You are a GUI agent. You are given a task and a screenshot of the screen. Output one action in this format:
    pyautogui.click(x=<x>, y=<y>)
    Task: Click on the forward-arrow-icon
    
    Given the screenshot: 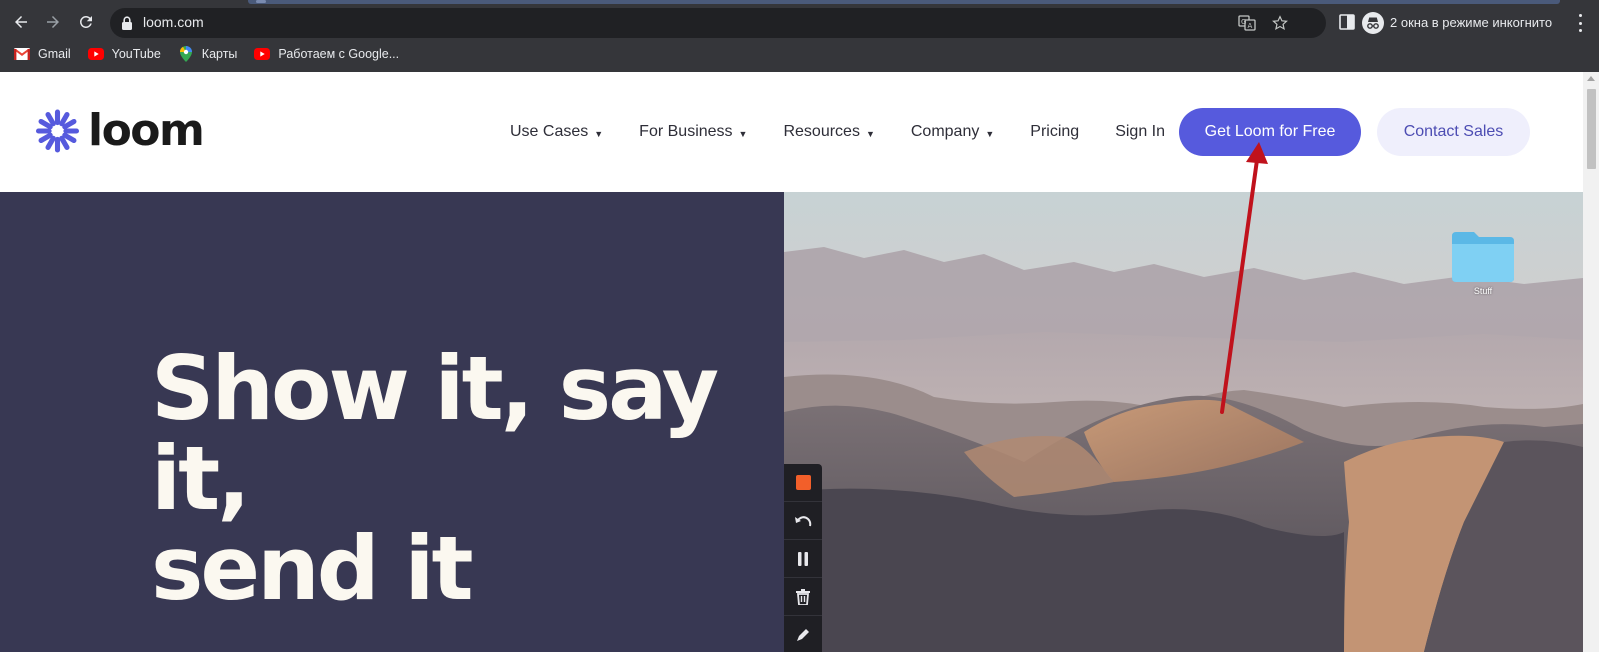 What is the action you would take?
    pyautogui.click(x=53, y=22)
    